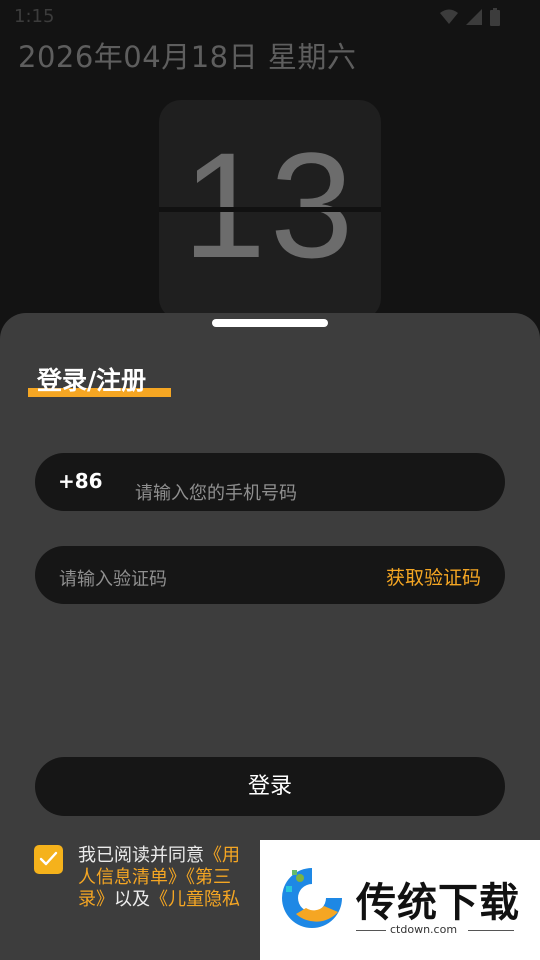 Image resolution: width=540 pixels, height=960 pixels. I want to click on login-title-text: 登录/注册, so click(92, 380).